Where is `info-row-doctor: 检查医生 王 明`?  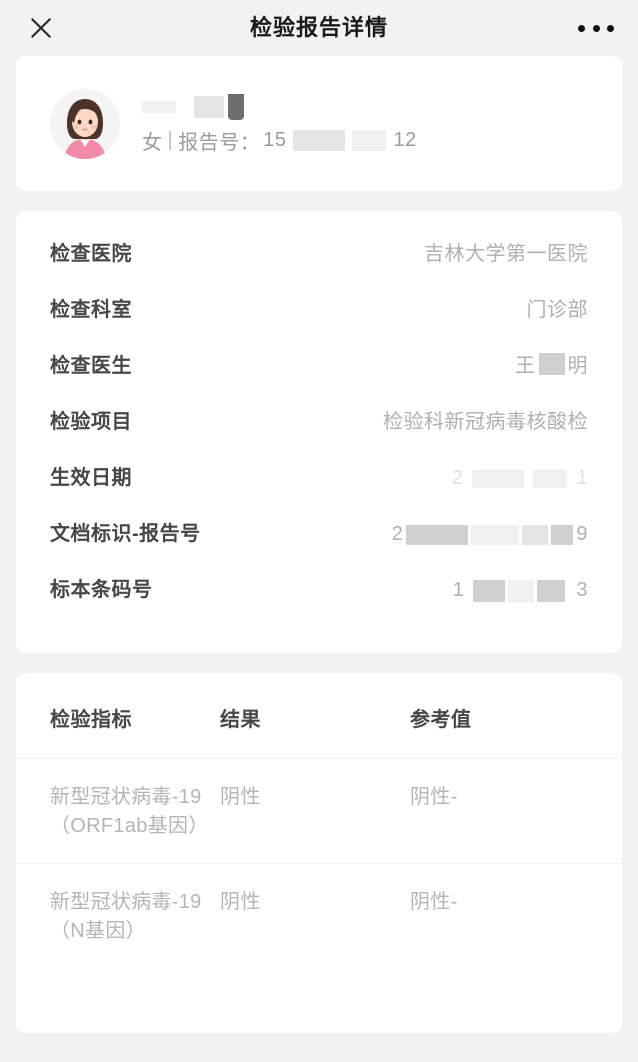 info-row-doctor: 检查医生 王 明 is located at coordinates (319, 377).